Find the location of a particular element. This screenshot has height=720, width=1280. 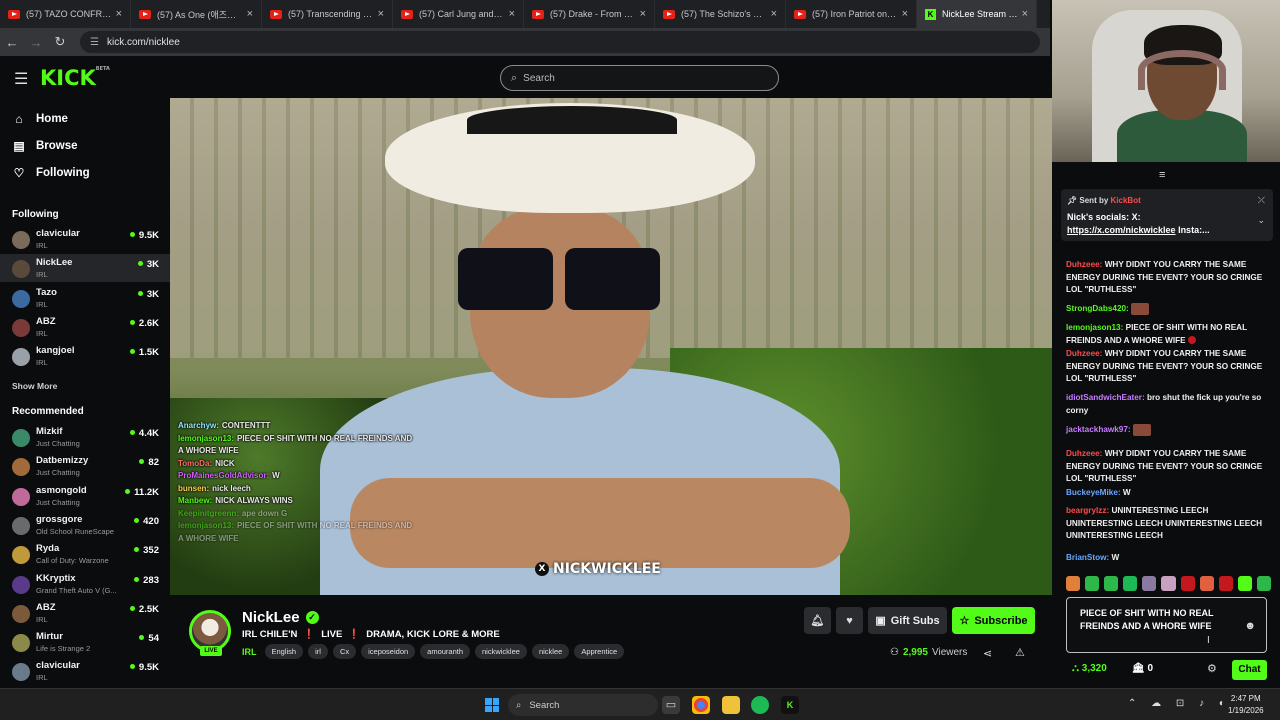

show-more-button: Show More is located at coordinates (34, 386).